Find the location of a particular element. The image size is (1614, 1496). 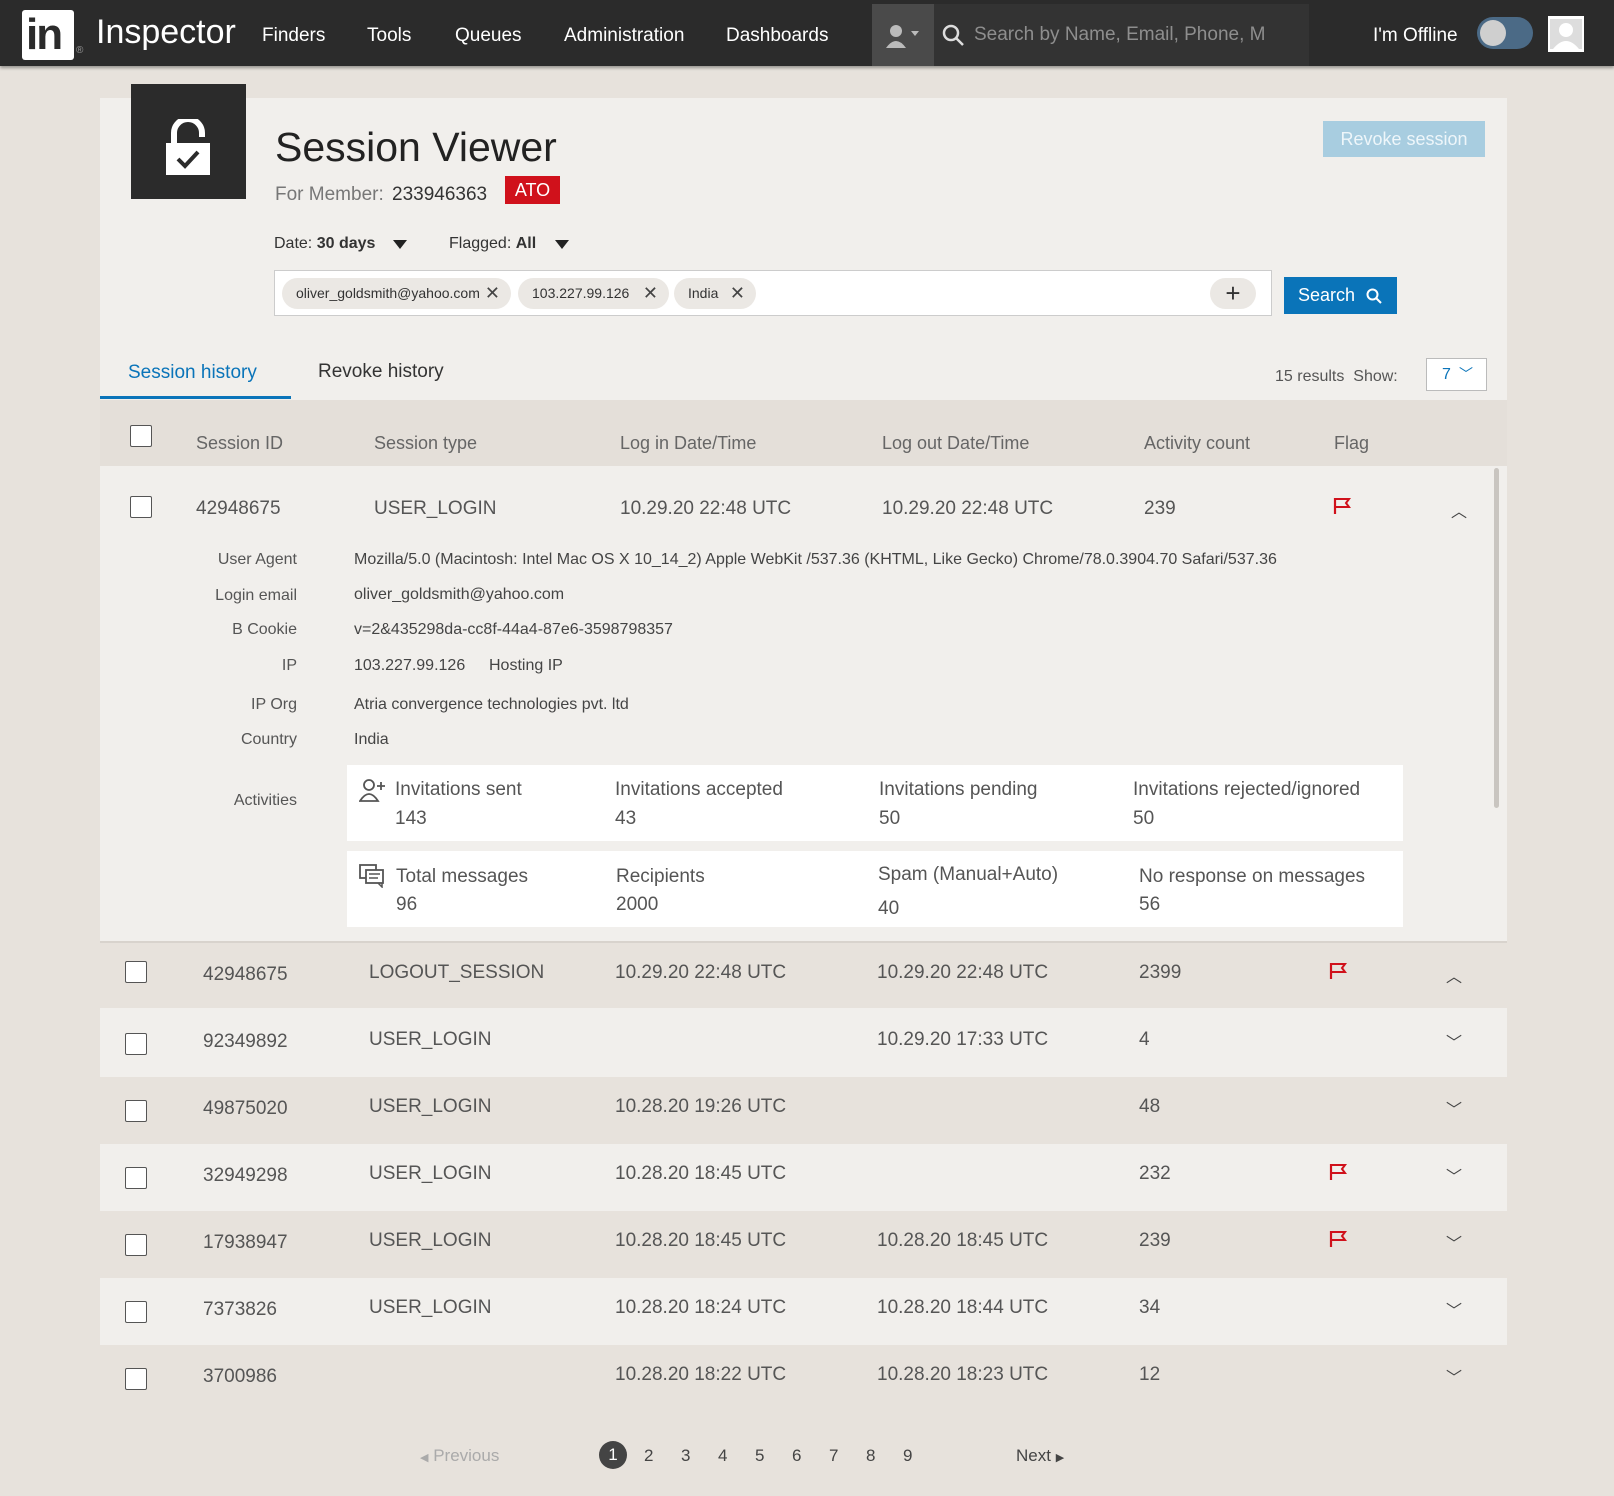

next-page-link: Next ▶ is located at coordinates (1040, 1456).